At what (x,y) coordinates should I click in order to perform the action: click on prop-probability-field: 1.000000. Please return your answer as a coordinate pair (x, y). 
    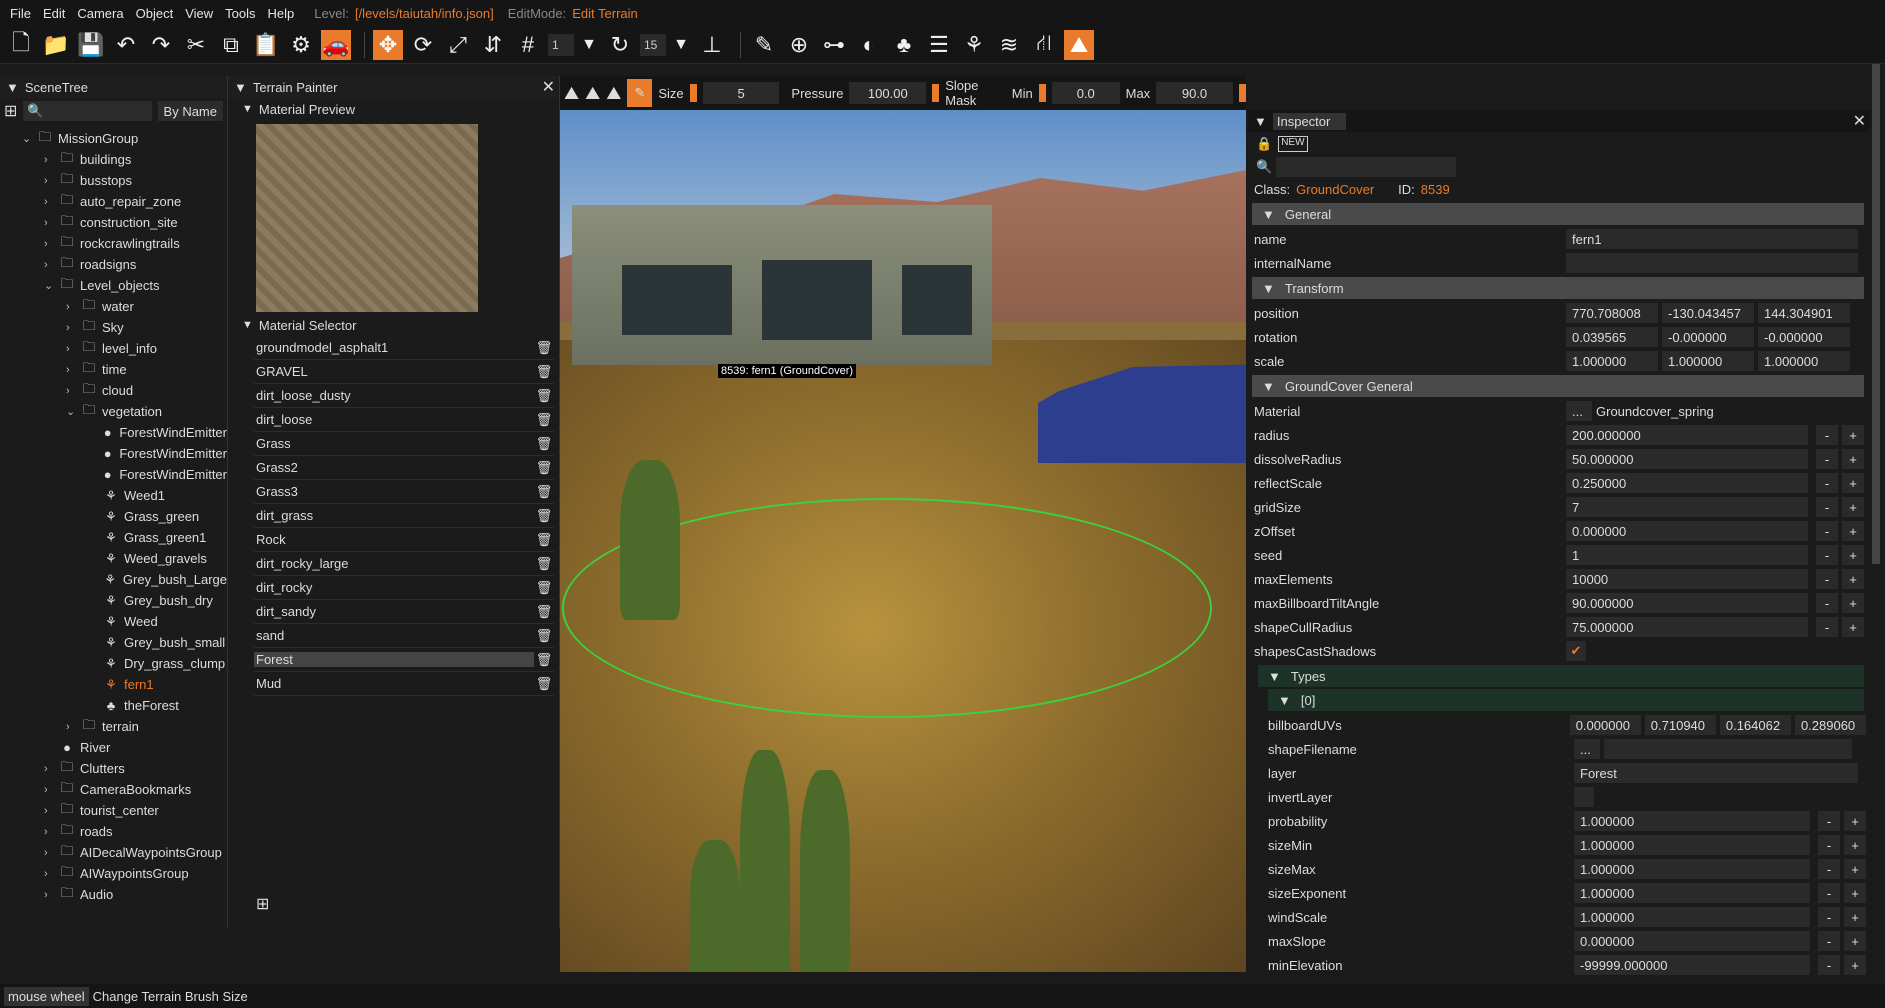
    Looking at the image, I should click on (1692, 821).